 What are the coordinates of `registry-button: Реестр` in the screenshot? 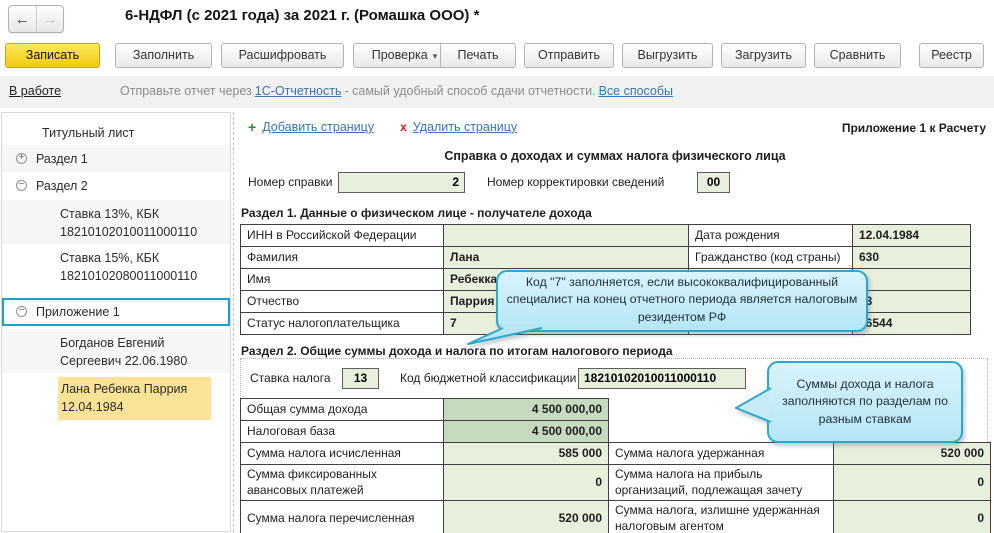 It's located at (951, 55).